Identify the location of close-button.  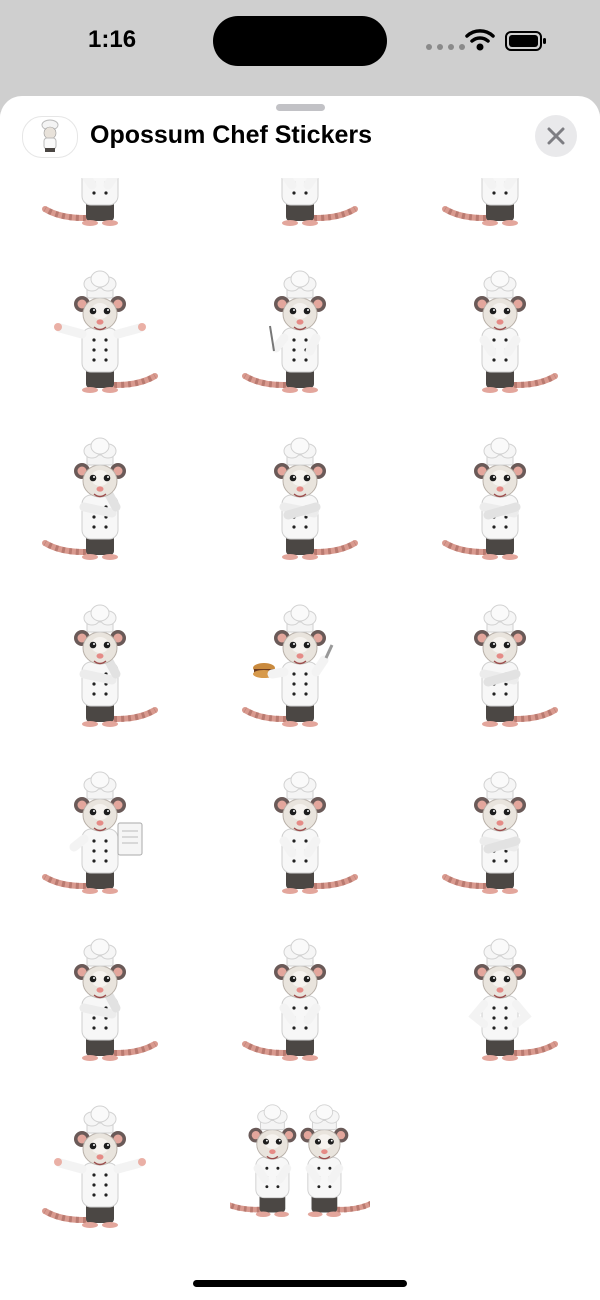
(556, 136).